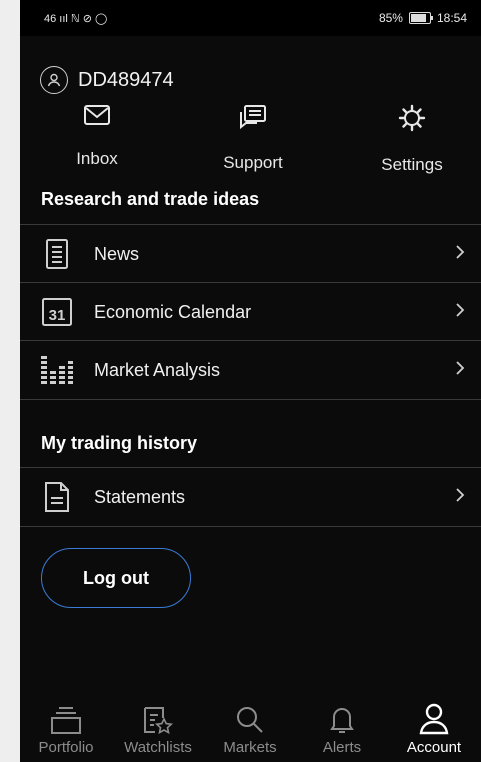 Image resolution: width=481 pixels, height=762 pixels. I want to click on status-right: 85% 18:54, so click(423, 18).